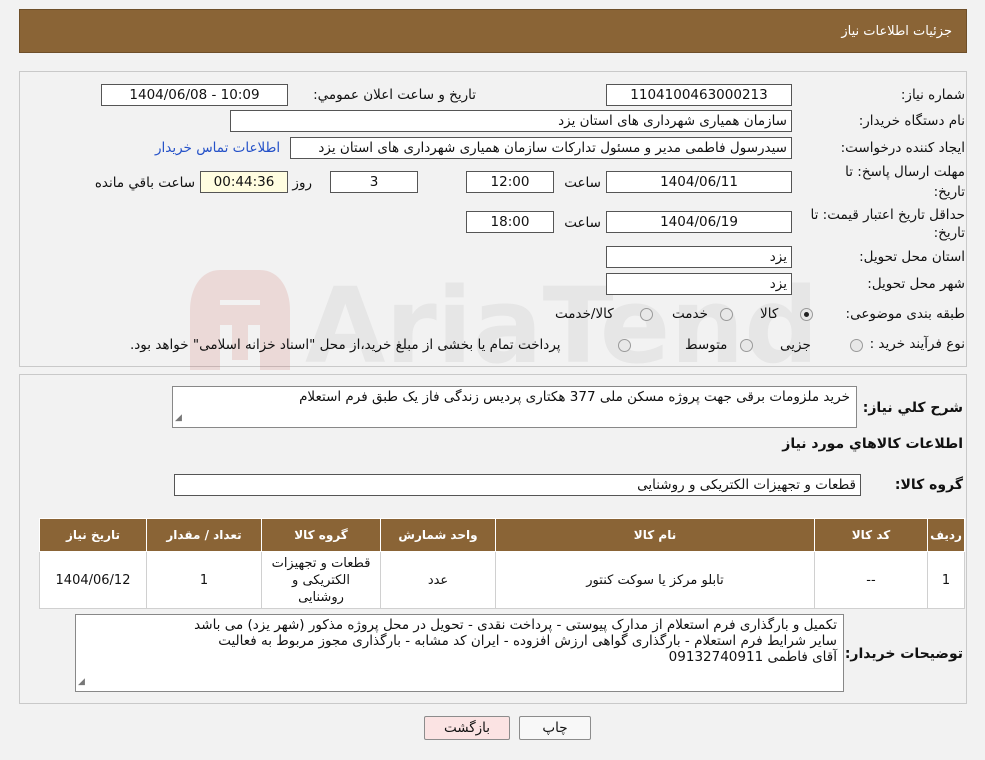  What do you see at coordinates (795, 345) in the screenshot?
I see `process-minor-label: جزیی` at bounding box center [795, 345].